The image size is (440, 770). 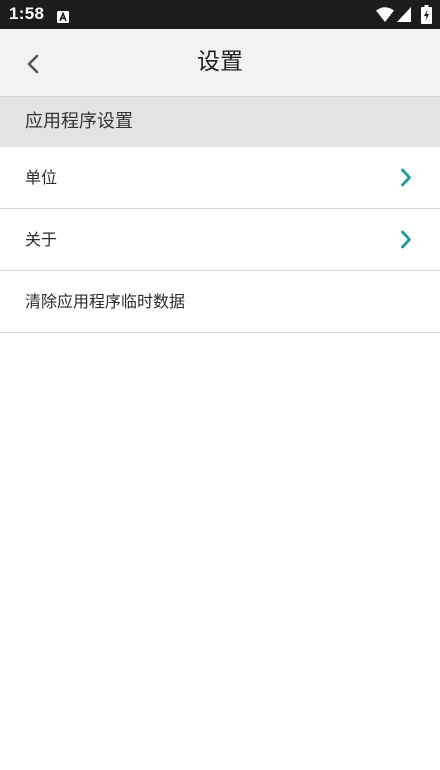 I want to click on settings-item-about: 关于, so click(x=220, y=240).